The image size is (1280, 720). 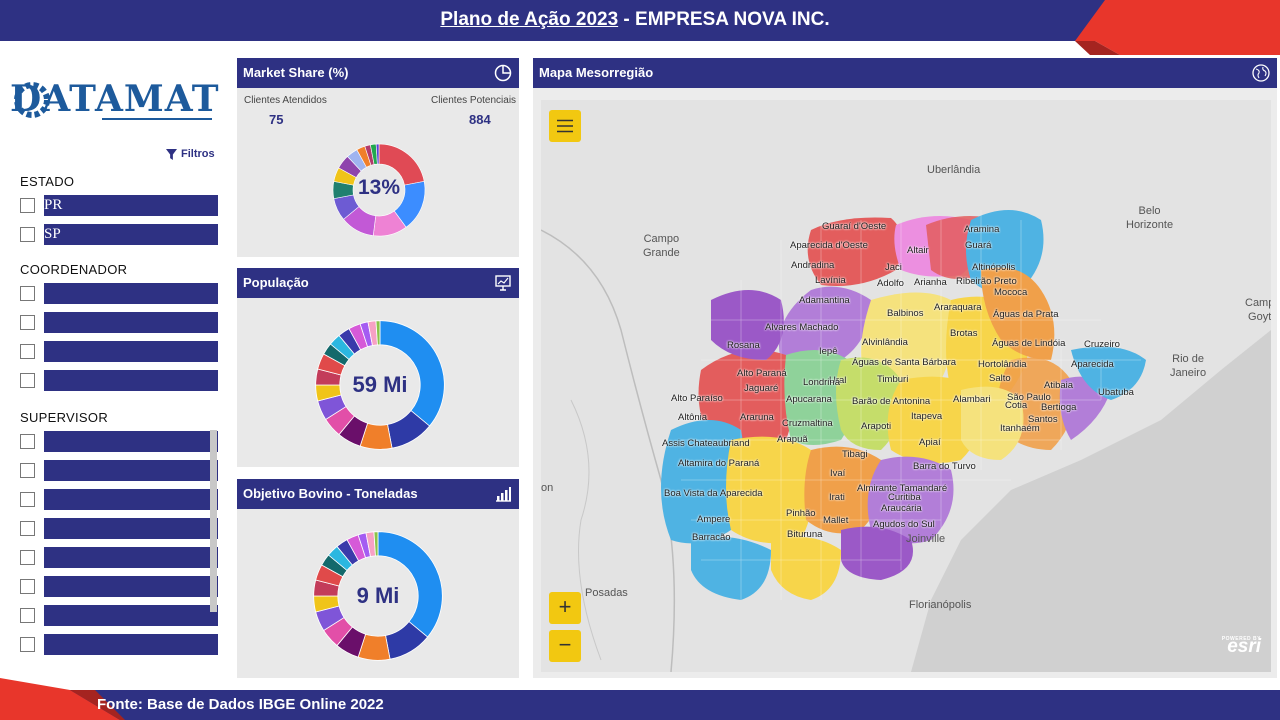 What do you see at coordinates (891, 401) in the screenshot?
I see `map-municipality-label: Barão de Antonina` at bounding box center [891, 401].